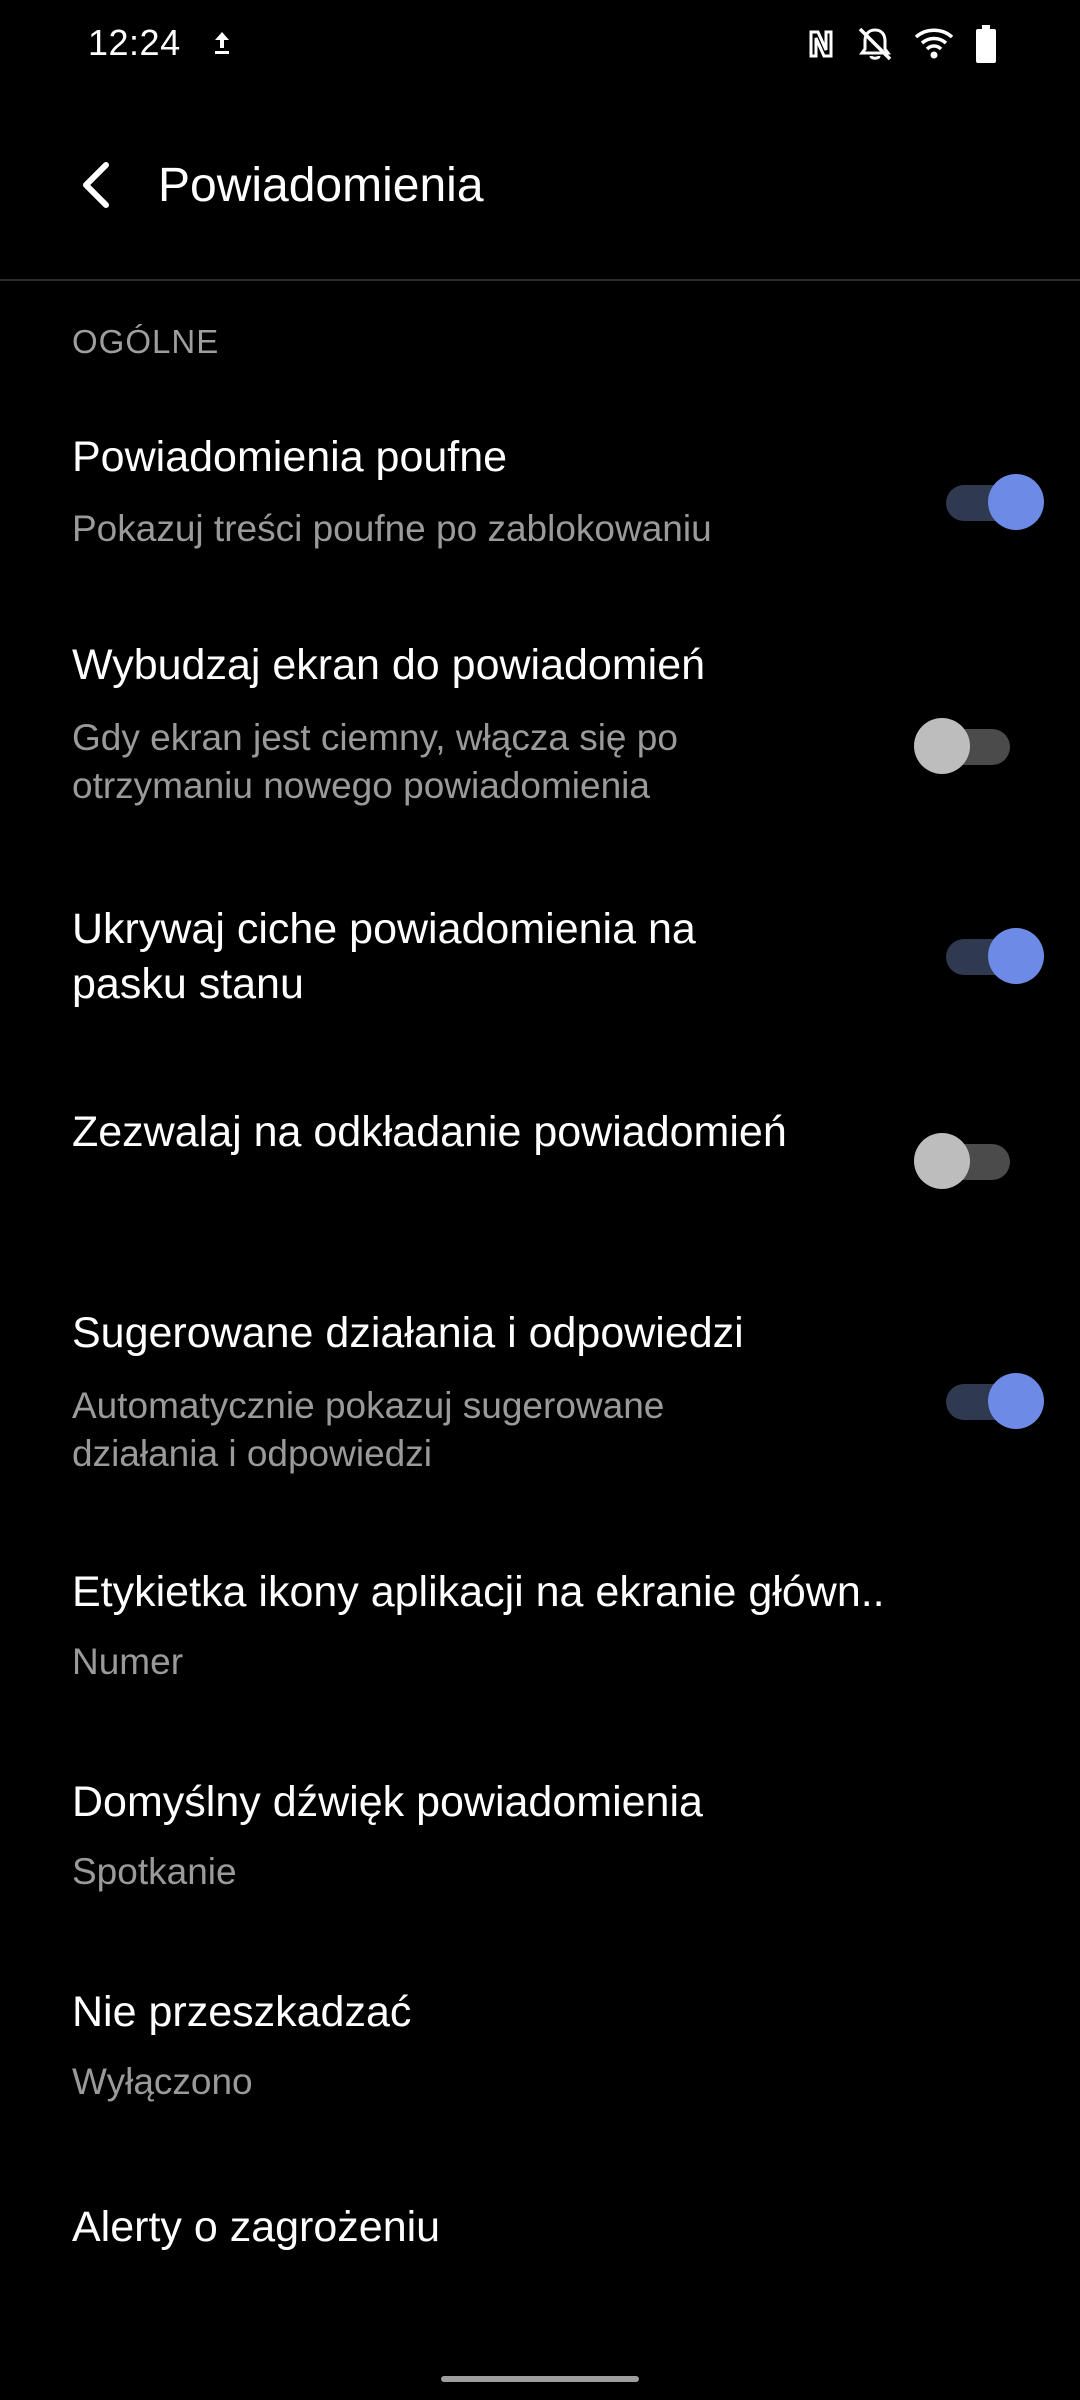  What do you see at coordinates (934, 43) in the screenshot?
I see `wifi-icon` at bounding box center [934, 43].